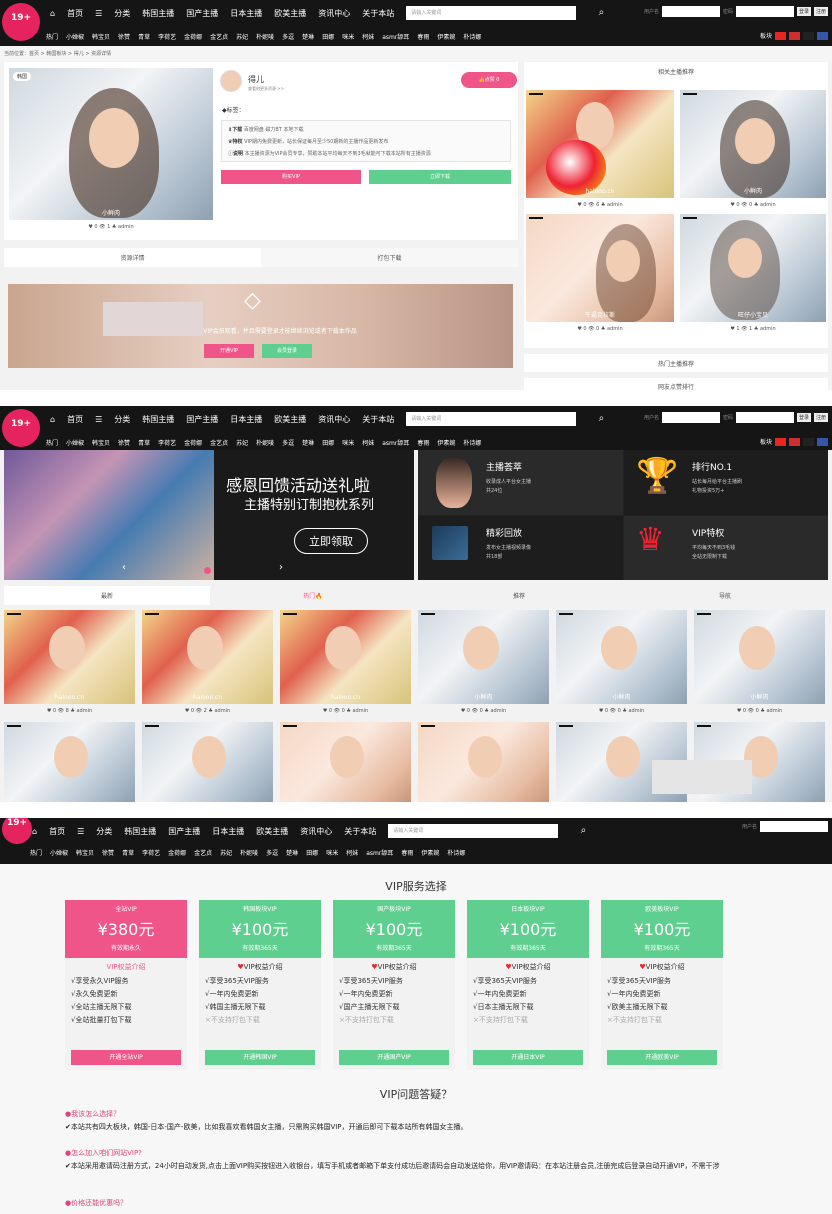 Image resolution: width=832 pixels, height=1214 pixels. I want to click on open-vip-plan-button: 开通日本VIP, so click(528, 1057).